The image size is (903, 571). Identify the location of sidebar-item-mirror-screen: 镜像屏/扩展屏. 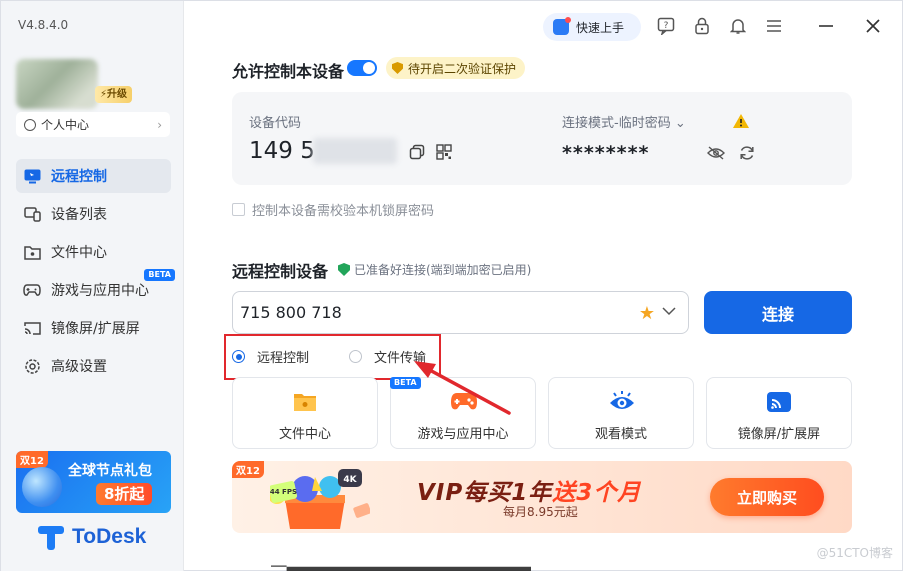
(93, 328).